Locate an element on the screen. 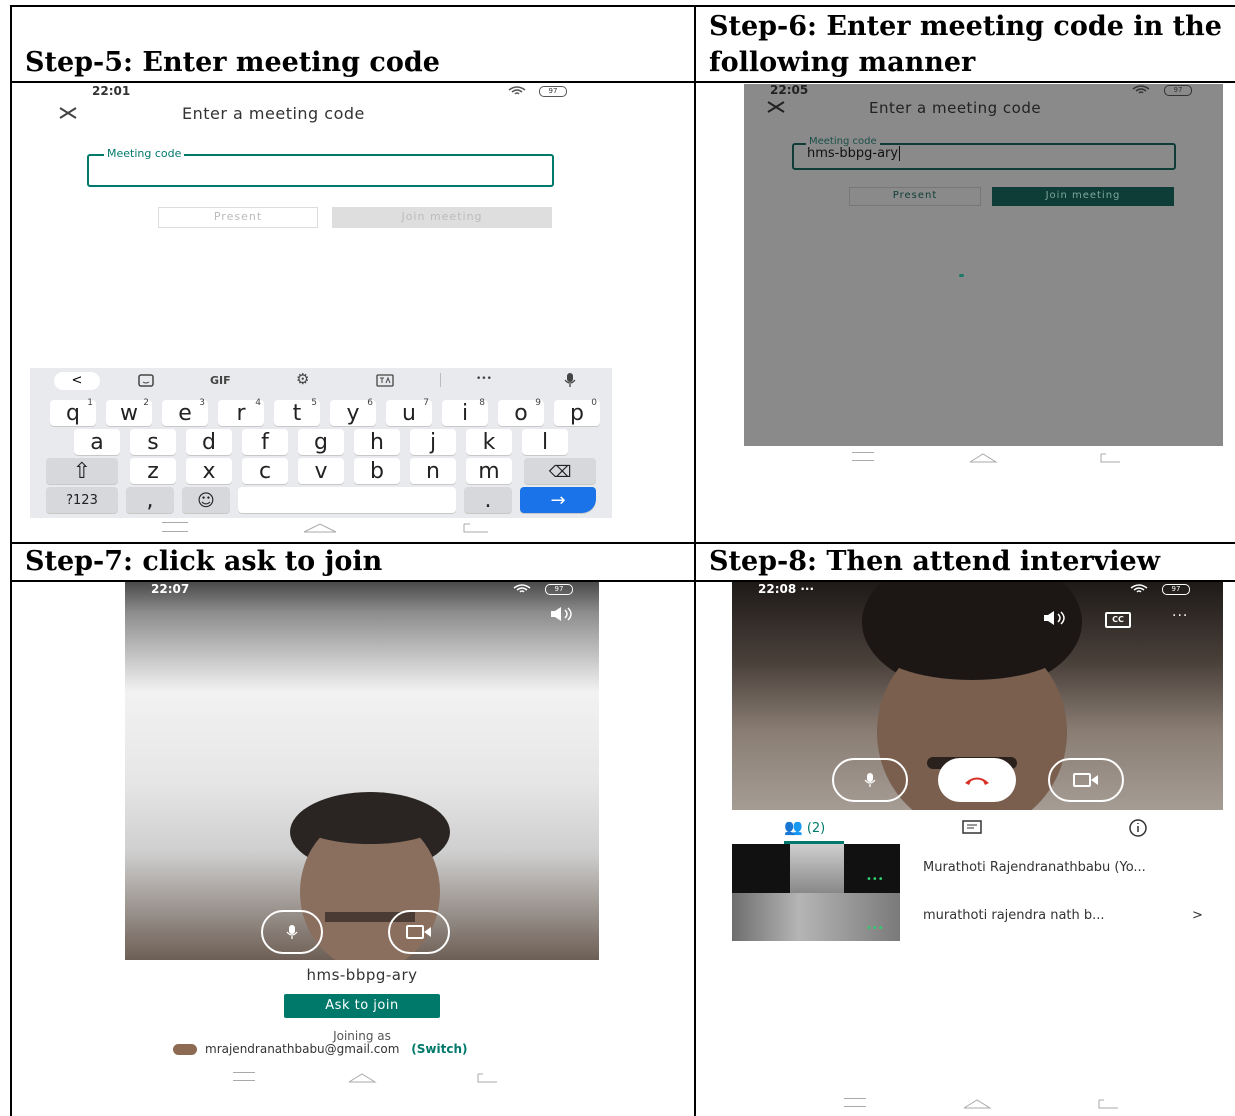 The height and width of the screenshot is (1116, 1235). participant-thumbnail-video is located at coordinates (817, 868).